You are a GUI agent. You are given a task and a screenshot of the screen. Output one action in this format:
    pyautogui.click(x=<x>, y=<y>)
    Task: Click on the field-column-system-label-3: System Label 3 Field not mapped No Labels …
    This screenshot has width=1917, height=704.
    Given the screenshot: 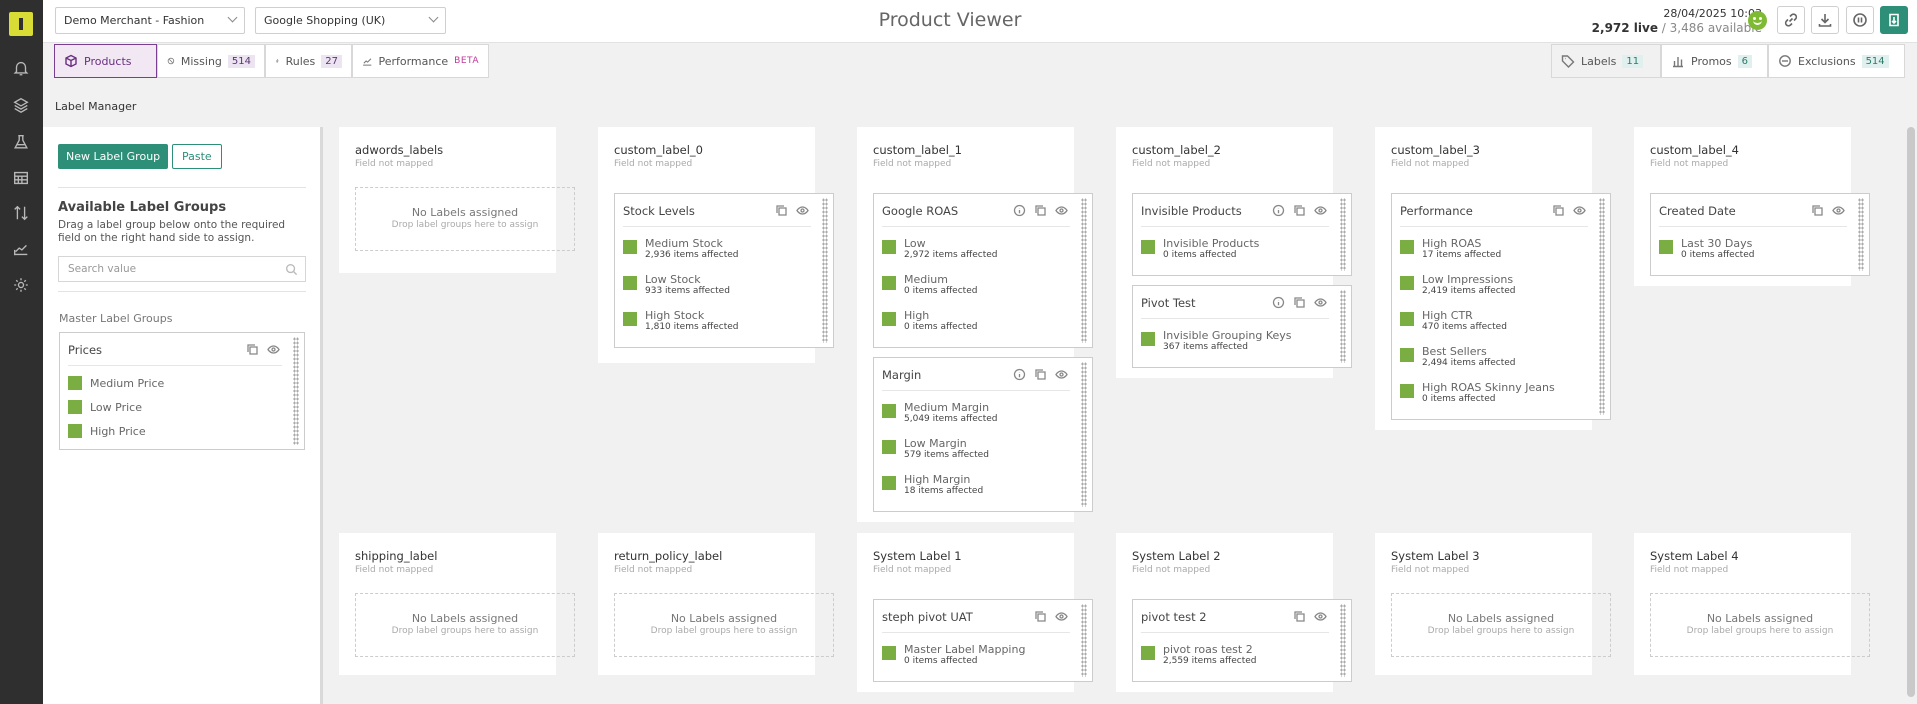 What is the action you would take?
    pyautogui.click(x=1493, y=604)
    